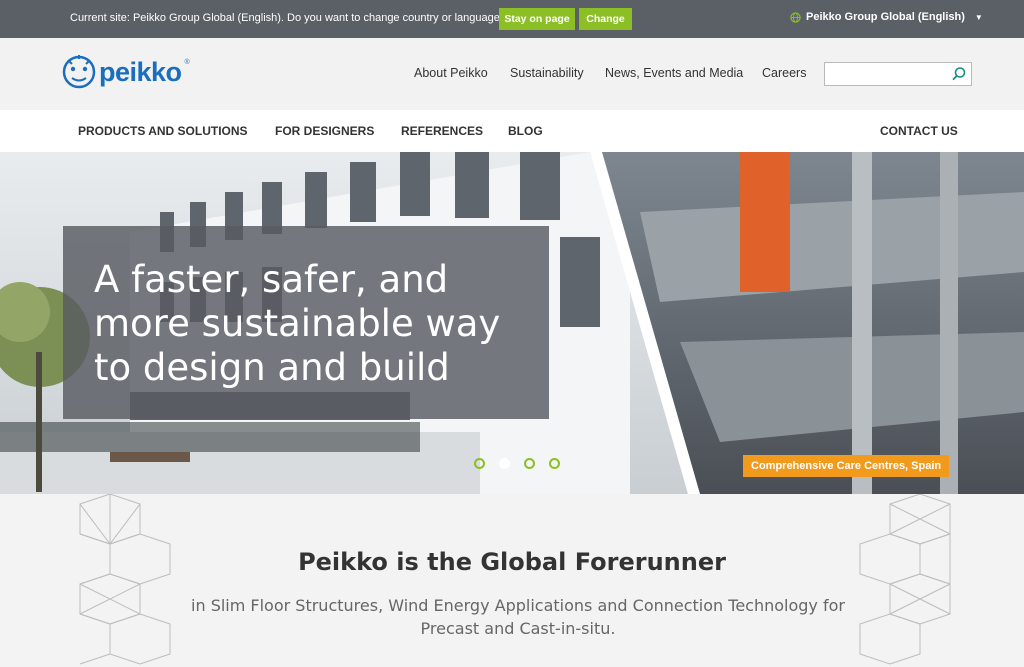 This screenshot has width=1024, height=667. What do you see at coordinates (79, 72) in the screenshot?
I see `peikko-mascot-icon` at bounding box center [79, 72].